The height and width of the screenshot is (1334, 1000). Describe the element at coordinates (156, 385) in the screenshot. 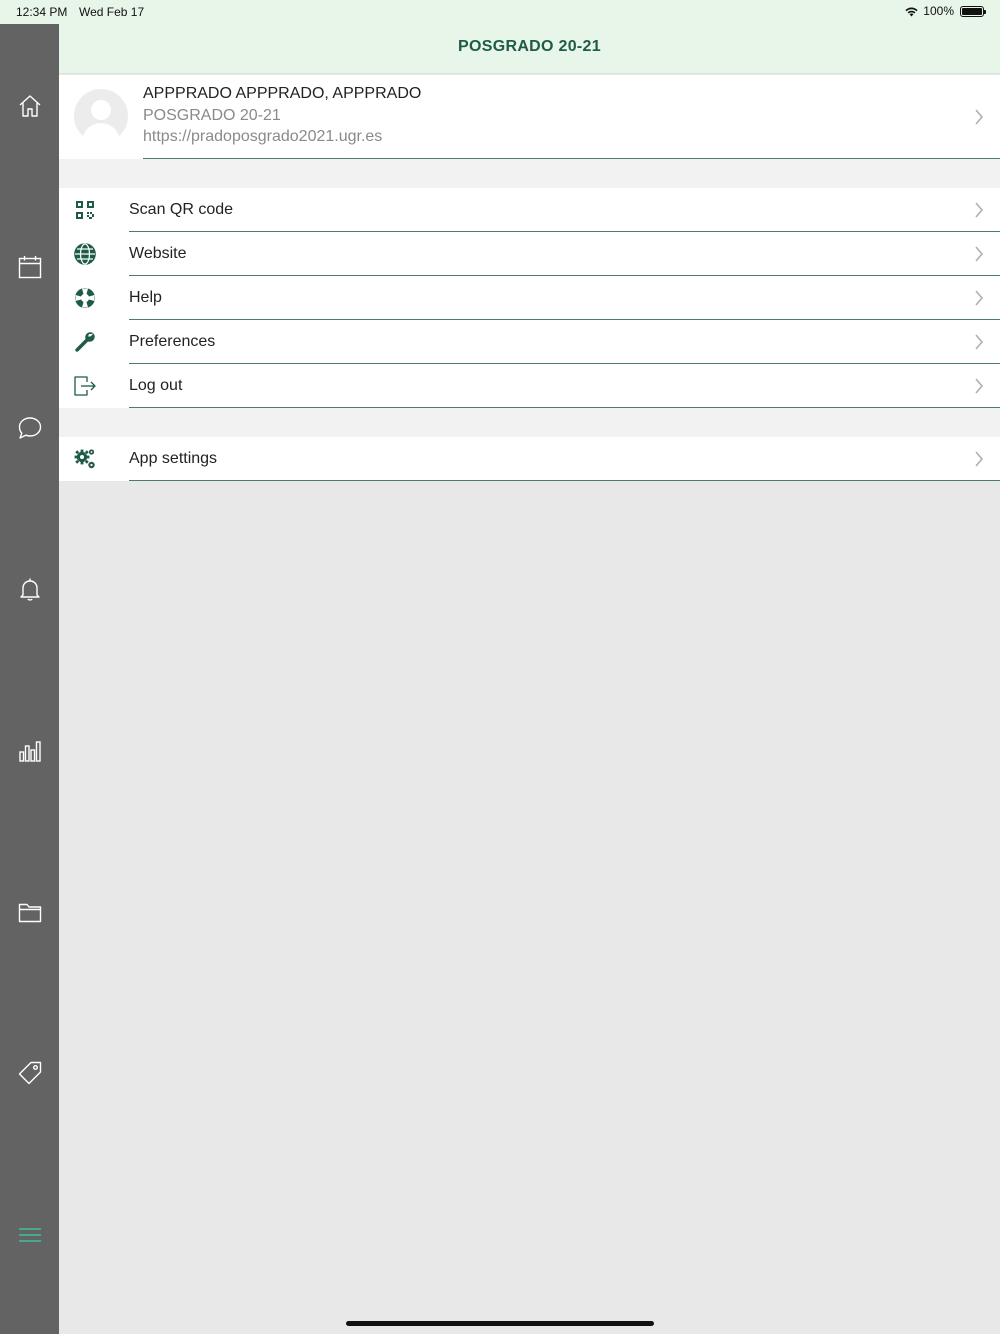

I see `menu-label-logout: Log out` at that location.